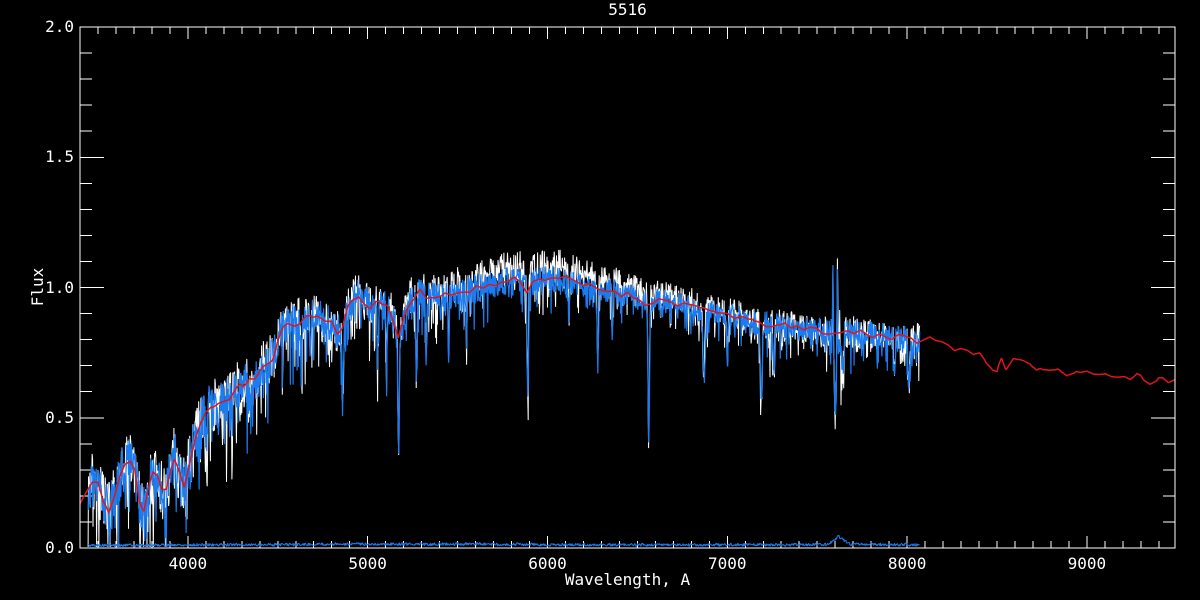 Image resolution: width=1200 pixels, height=600 pixels. I want to click on y-tick-label: 2.0, so click(59, 26).